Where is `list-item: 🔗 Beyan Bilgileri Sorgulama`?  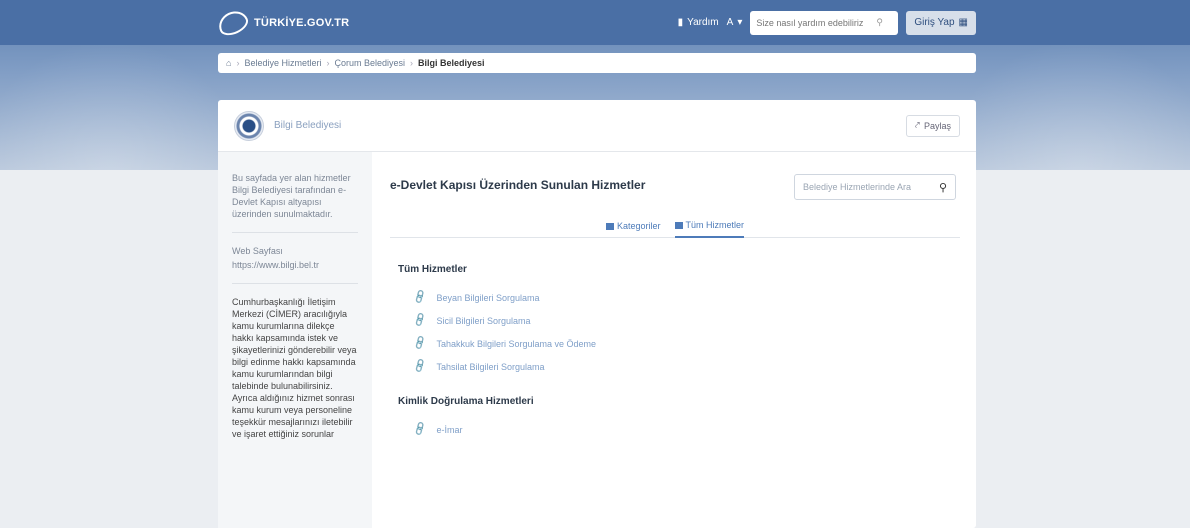
list-item: 🔗 Beyan Bilgileri Sorgulama is located at coordinates (504, 297).